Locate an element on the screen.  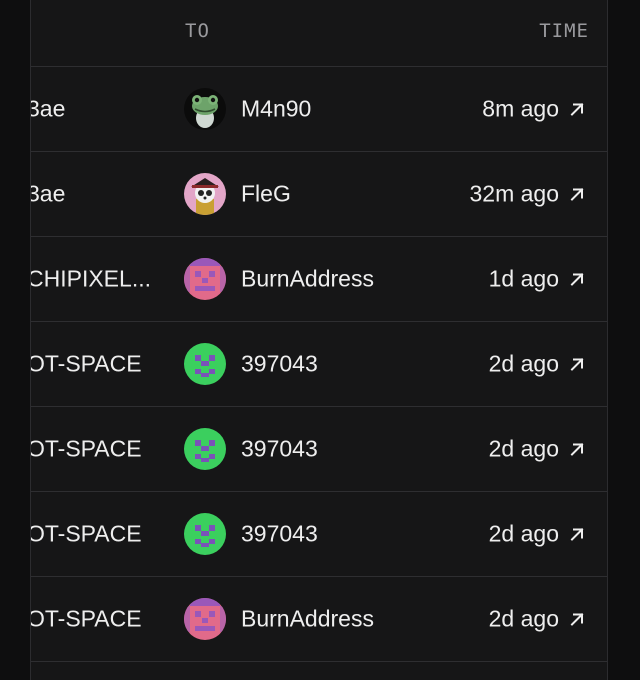
table-row: OT-SPACE BurnAddress 2d ago is located at coordinates (319, 619).